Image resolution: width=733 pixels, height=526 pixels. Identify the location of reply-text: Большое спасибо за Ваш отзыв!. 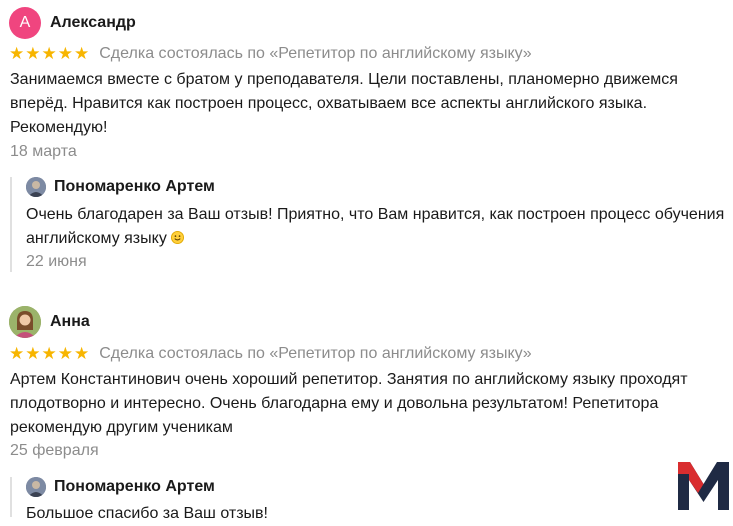
(147, 513).